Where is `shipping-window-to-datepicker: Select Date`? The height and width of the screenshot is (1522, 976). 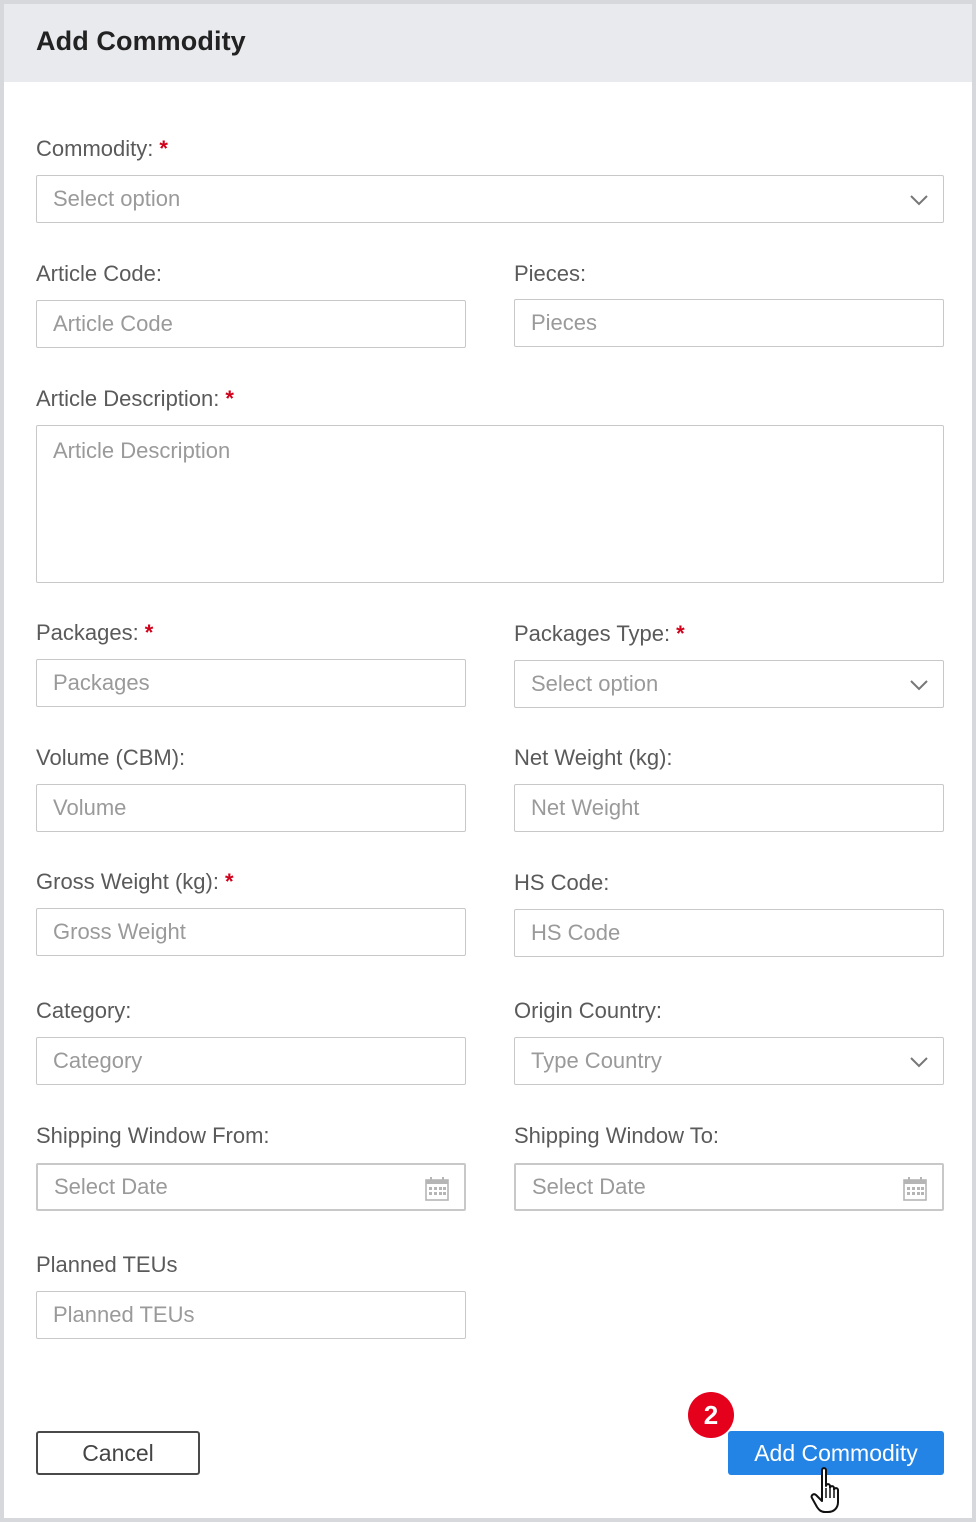 shipping-window-to-datepicker: Select Date is located at coordinates (729, 1187).